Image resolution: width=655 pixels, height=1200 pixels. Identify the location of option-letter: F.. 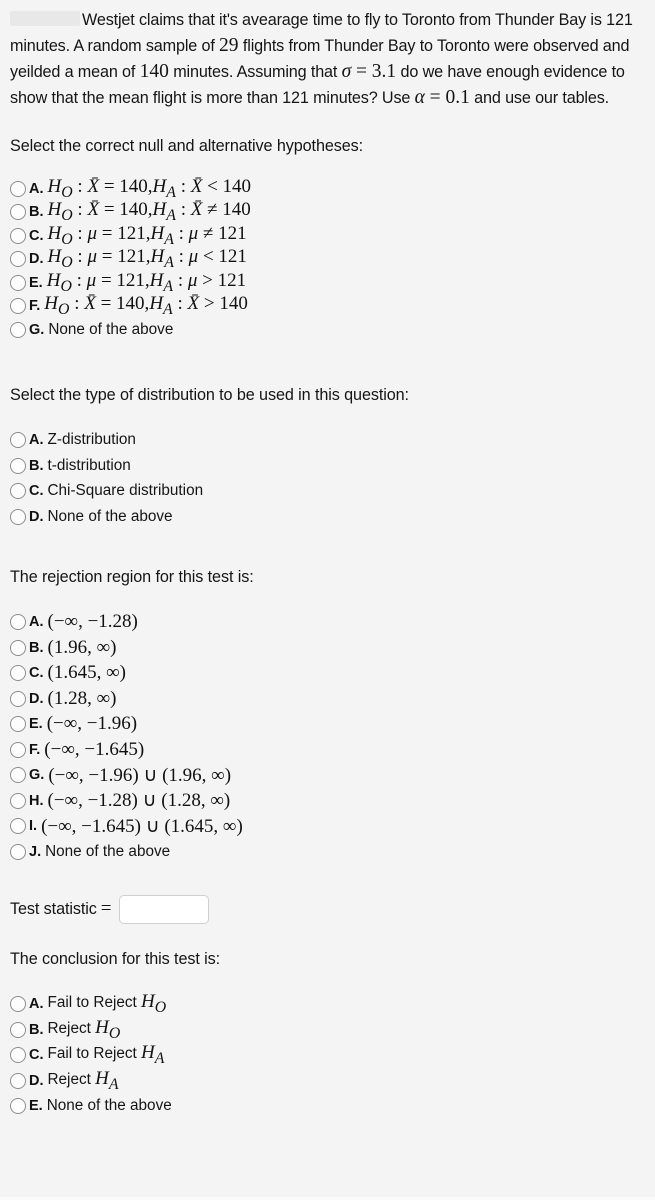
(35, 306).